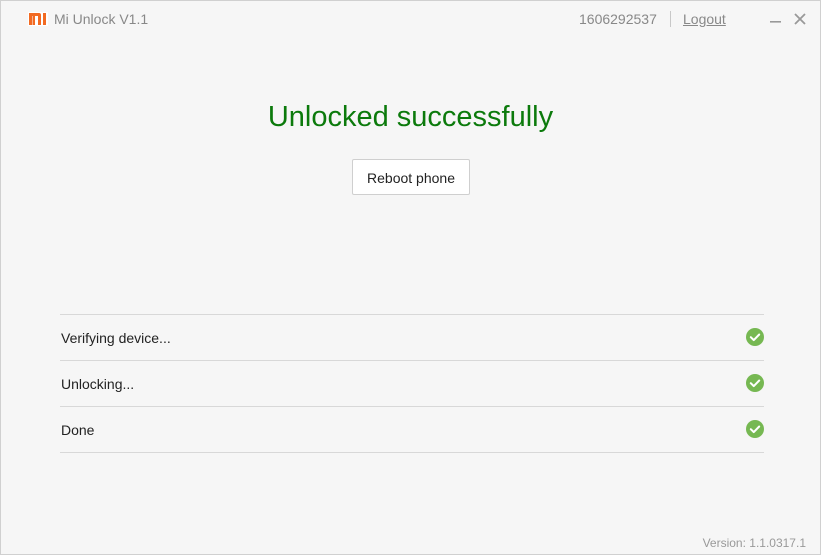 This screenshot has width=821, height=555. Describe the element at coordinates (412, 430) in the screenshot. I see `step-row: Done` at that location.